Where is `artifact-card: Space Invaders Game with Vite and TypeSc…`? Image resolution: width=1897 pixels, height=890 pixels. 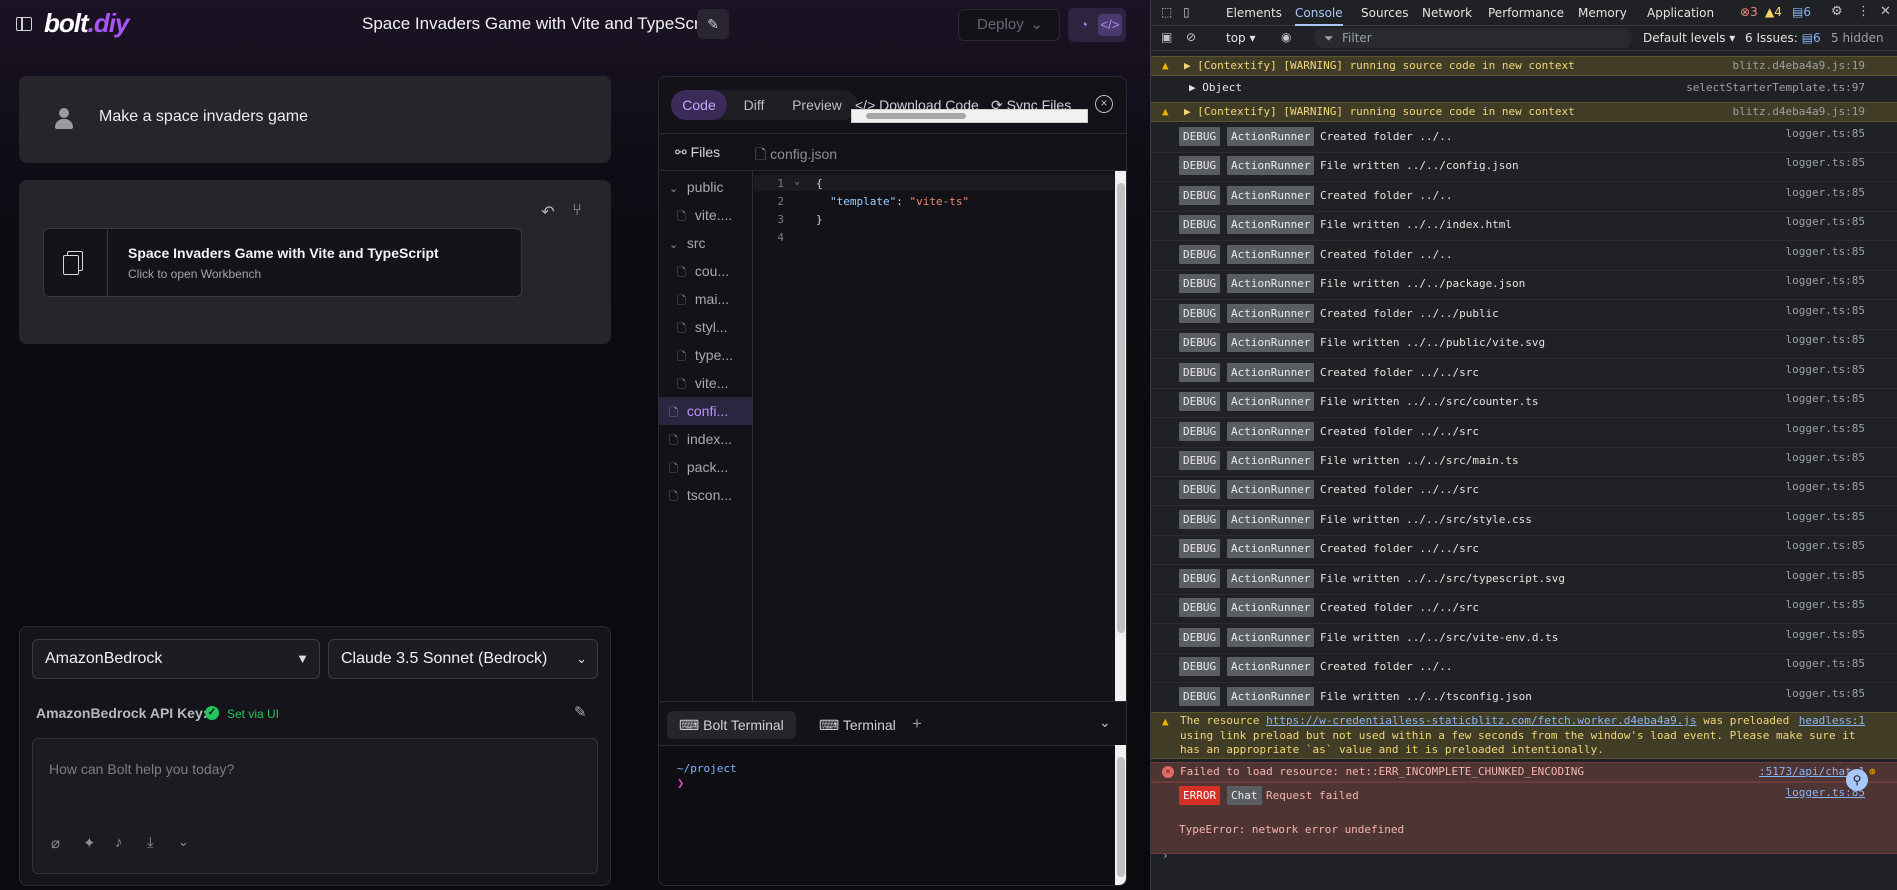 artifact-card: Space Invaders Game with Vite and TypeSc… is located at coordinates (282, 262).